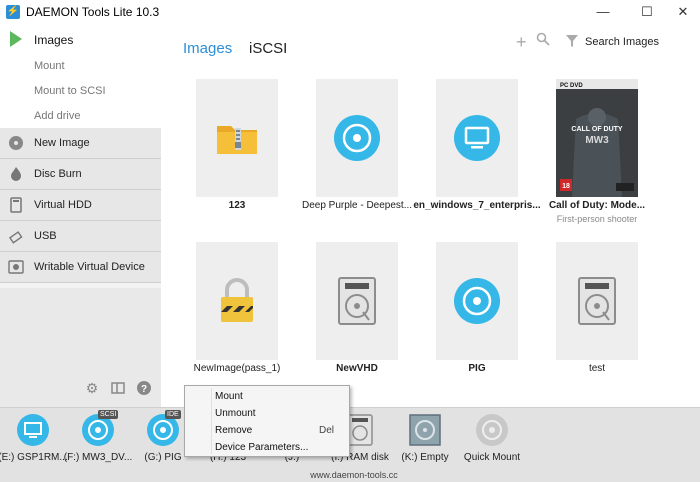  Describe the element at coordinates (425, 430) in the screenshot. I see `empty-hdd-icon` at that location.